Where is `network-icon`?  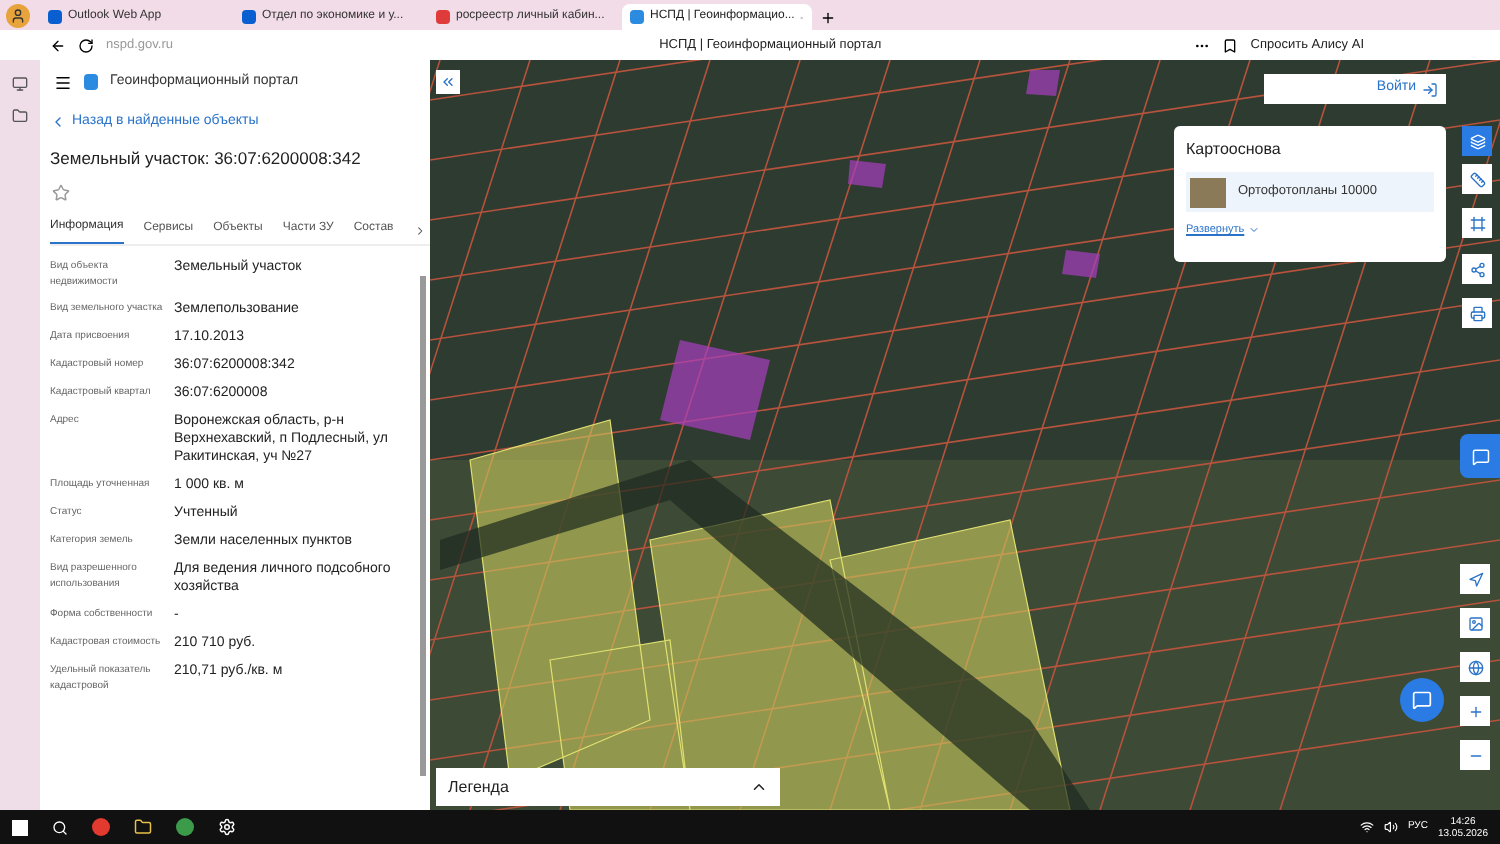 network-icon is located at coordinates (1366, 827).